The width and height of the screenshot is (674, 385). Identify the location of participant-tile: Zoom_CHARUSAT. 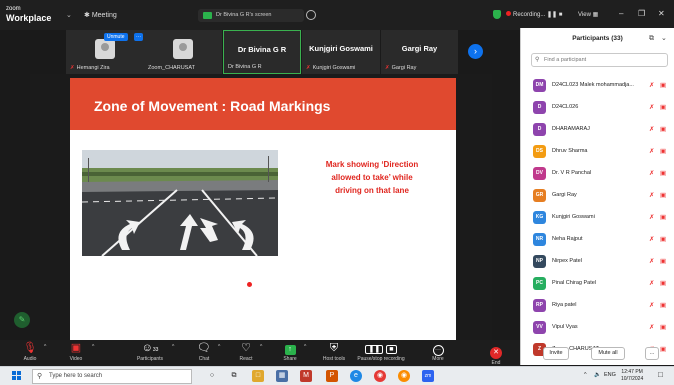
(183, 52).